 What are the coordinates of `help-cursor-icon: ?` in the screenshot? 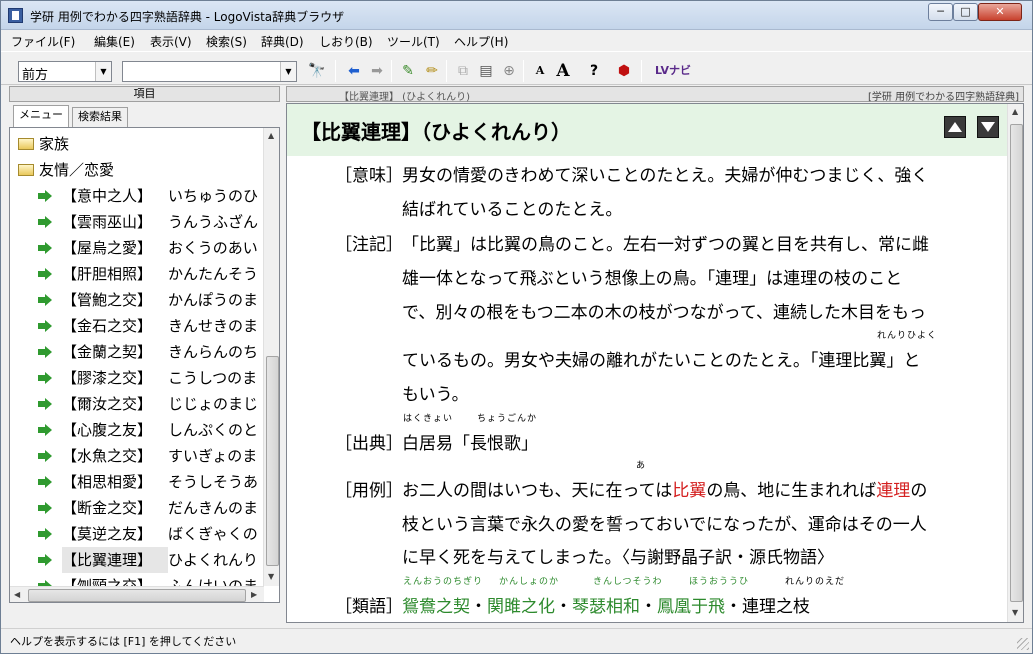 It's located at (594, 71).